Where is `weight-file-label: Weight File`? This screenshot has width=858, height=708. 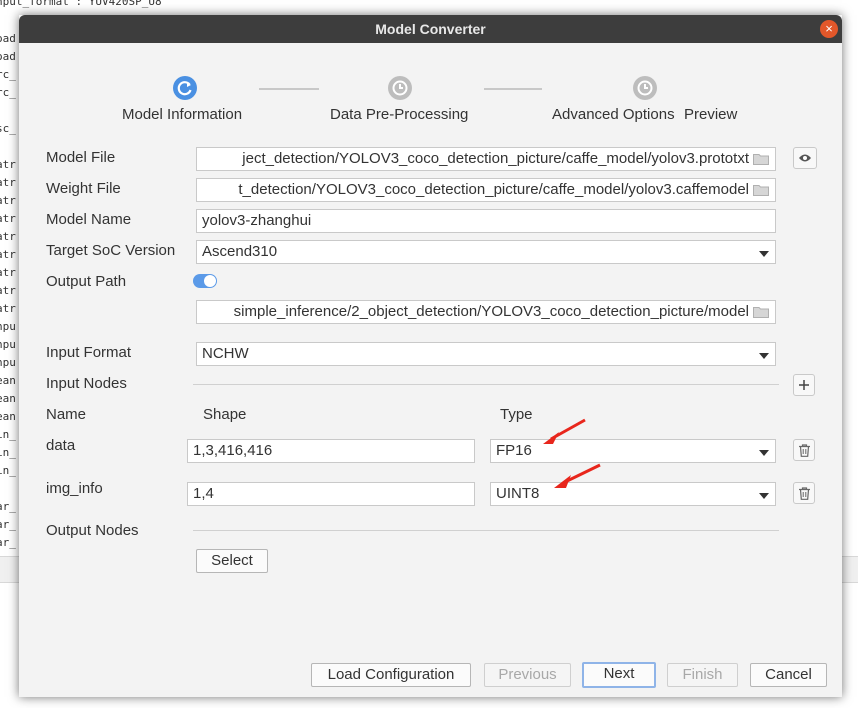 weight-file-label: Weight File is located at coordinates (83, 188).